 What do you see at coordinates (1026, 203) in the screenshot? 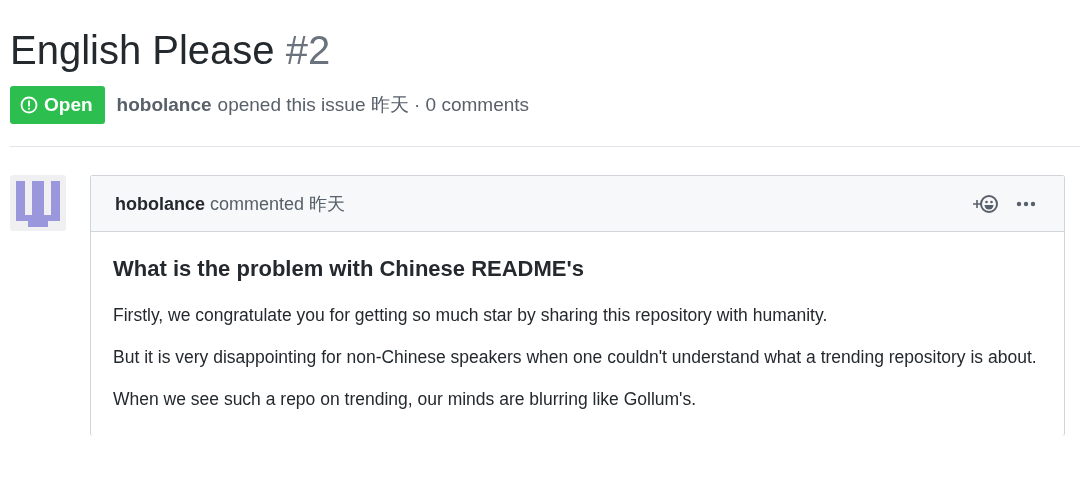
I see `more-options-icon` at bounding box center [1026, 203].